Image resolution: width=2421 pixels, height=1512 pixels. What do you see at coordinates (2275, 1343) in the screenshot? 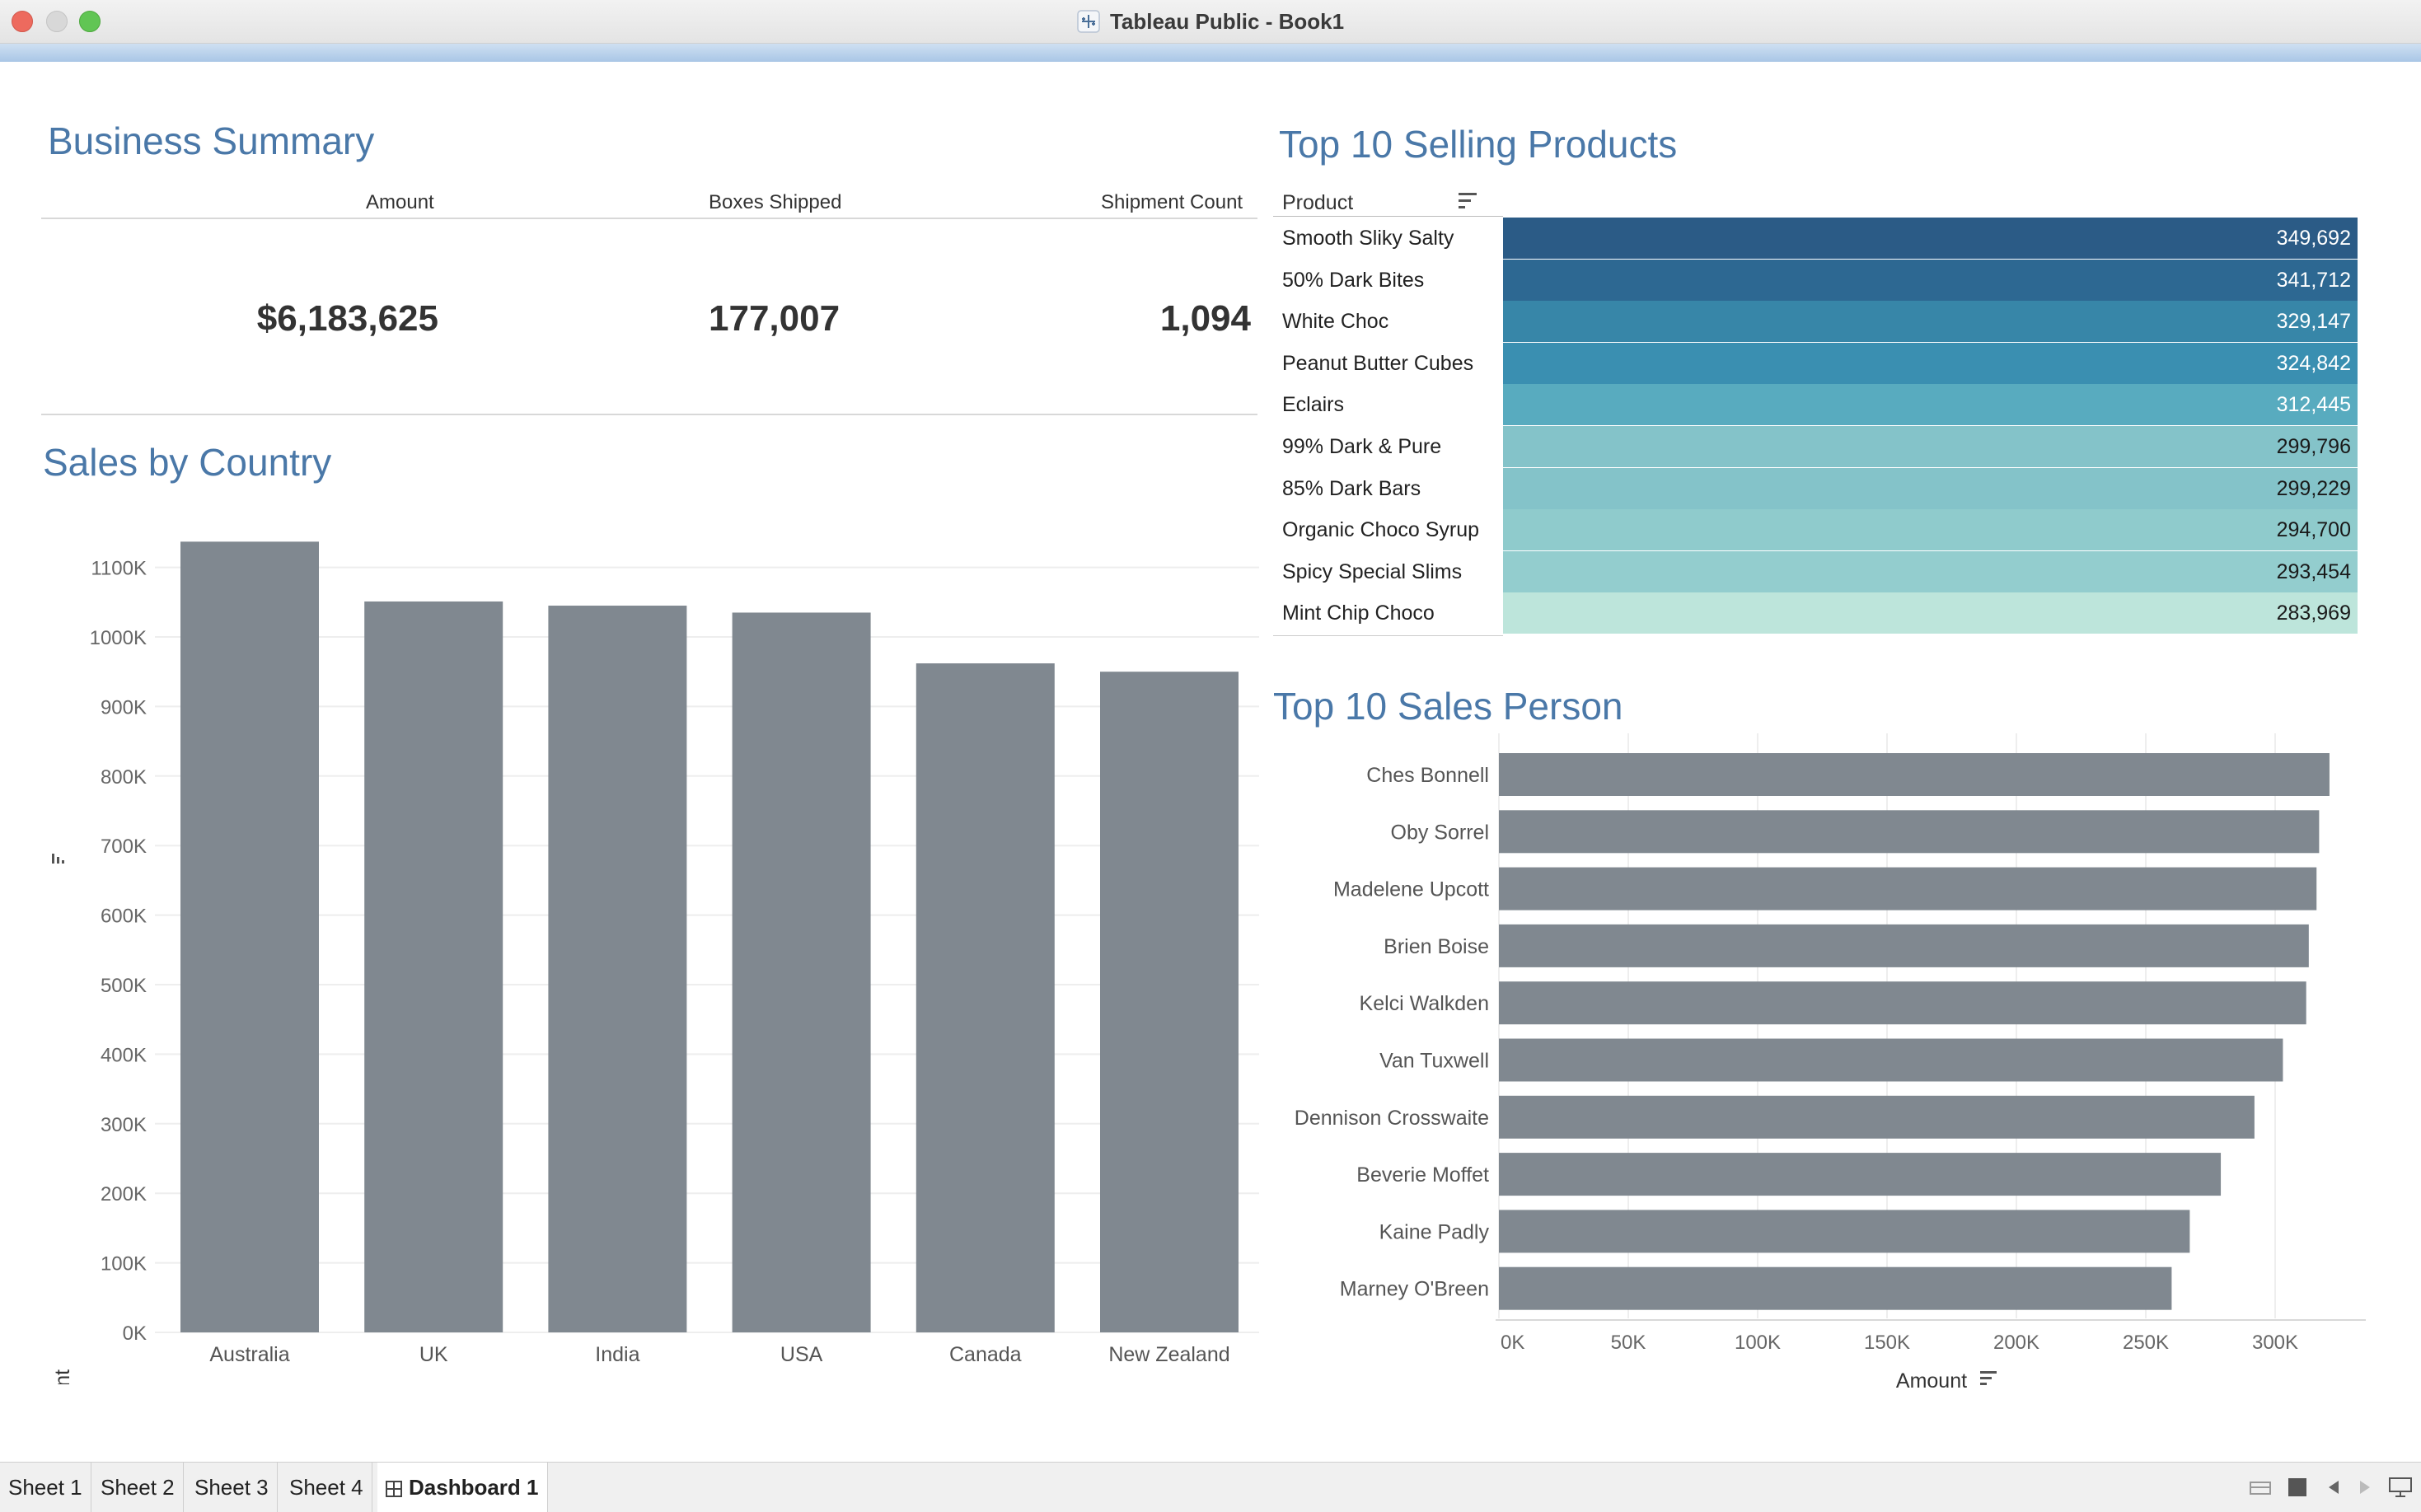
I see `x-tick-label: 300K` at bounding box center [2275, 1343].